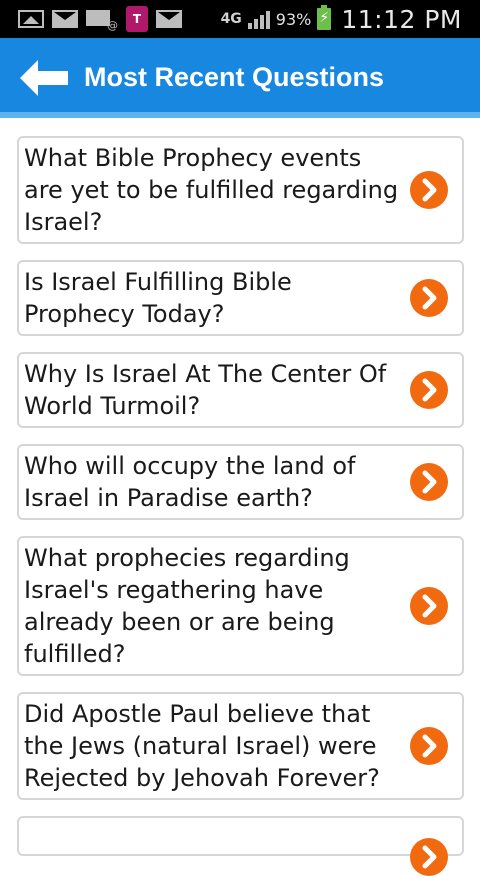 The image size is (480, 876). What do you see at coordinates (401, 19) in the screenshot?
I see `status-clock: 11:12 PM` at bounding box center [401, 19].